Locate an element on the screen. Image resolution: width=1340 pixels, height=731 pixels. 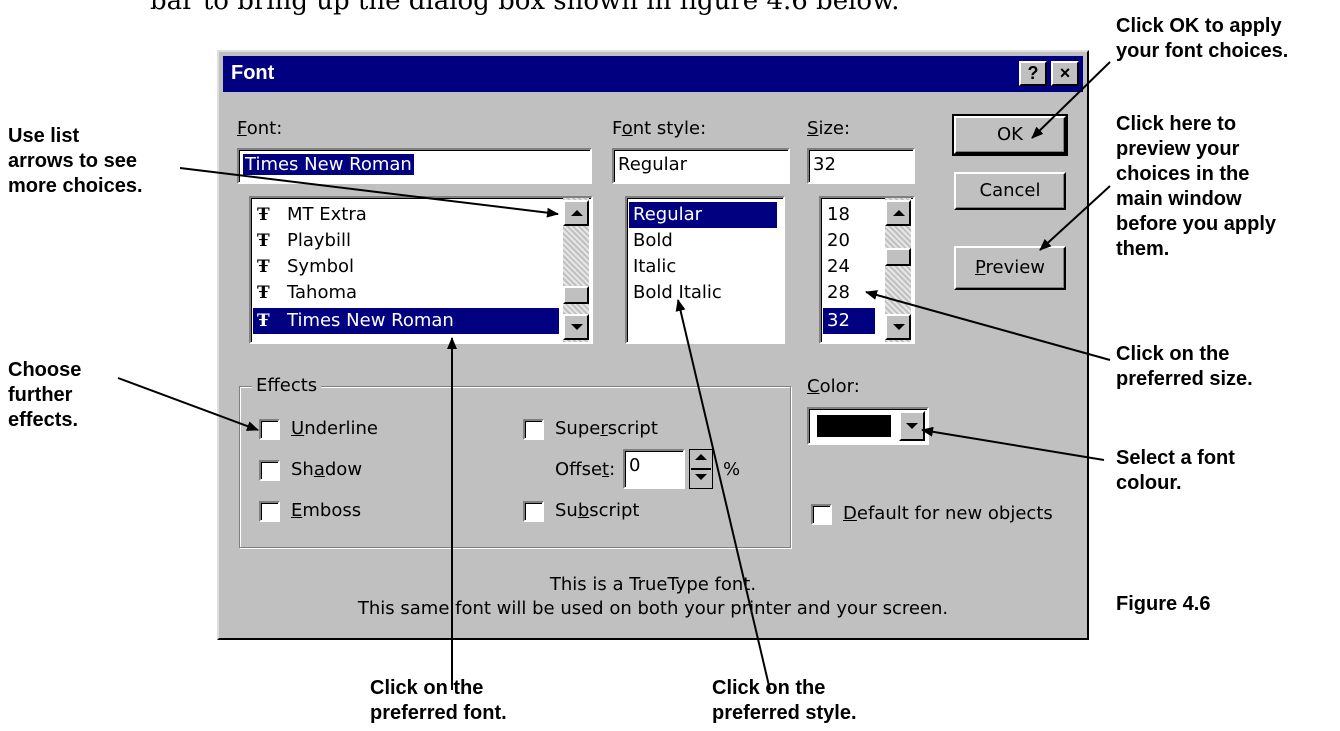
font-list-item: Ŧ Tahoma is located at coordinates (403, 293).